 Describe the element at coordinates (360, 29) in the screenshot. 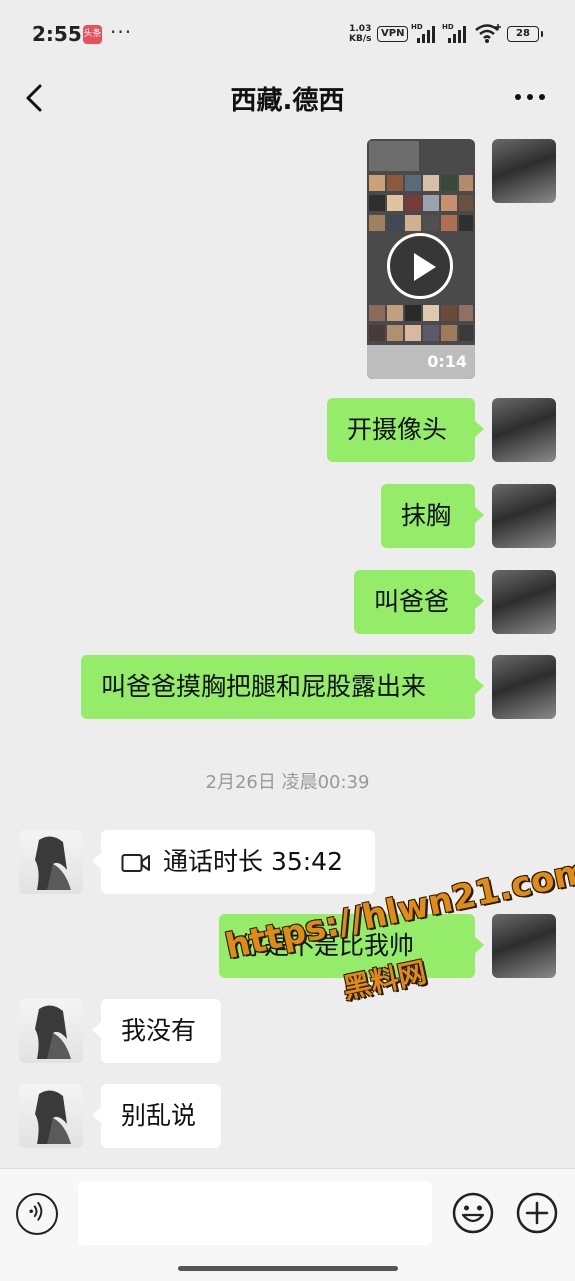

I see `net-speed-value: 1.03` at that location.